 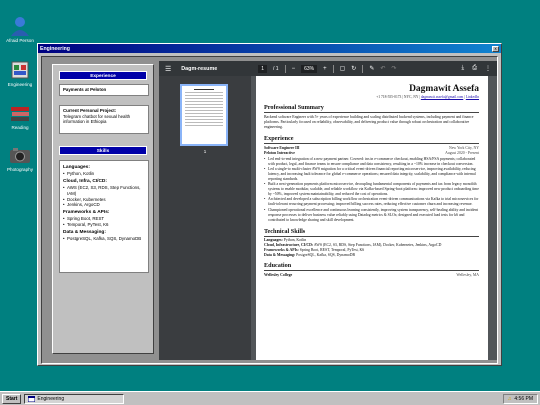 I want to click on desktop-icon-label: Reading, so click(x=20, y=127).